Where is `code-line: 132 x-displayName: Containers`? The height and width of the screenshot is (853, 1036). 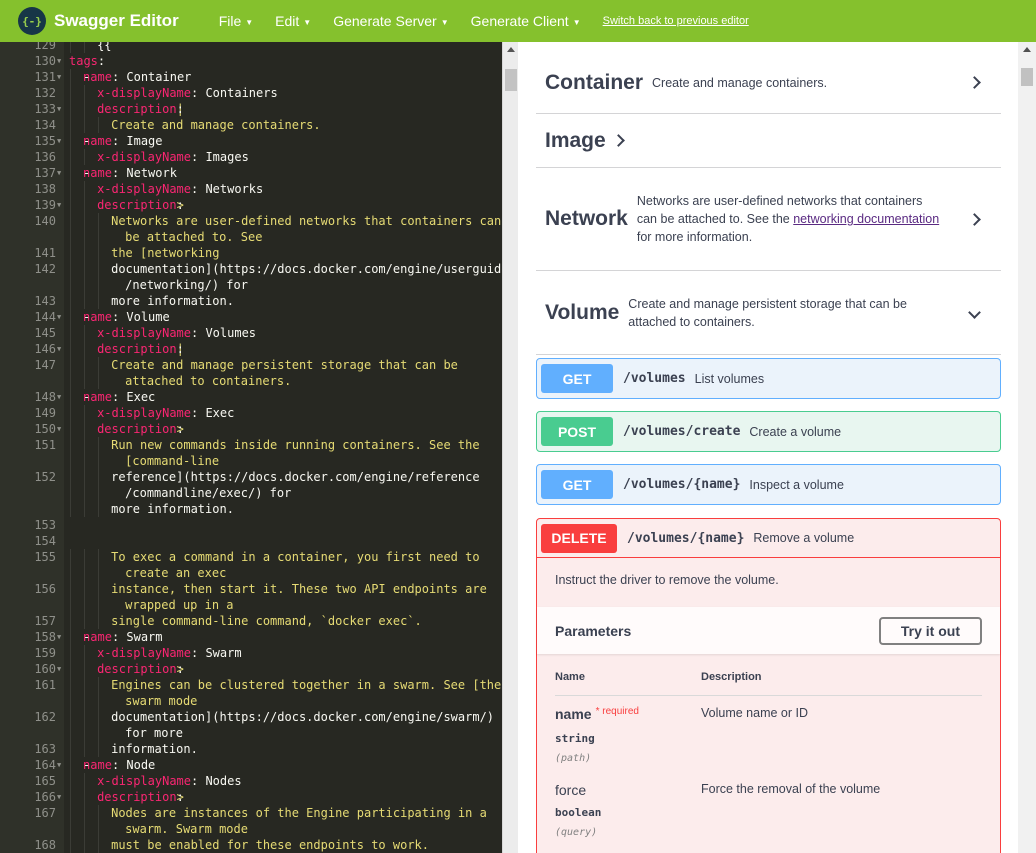 code-line: 132 x-displayName: Containers is located at coordinates (251, 93).